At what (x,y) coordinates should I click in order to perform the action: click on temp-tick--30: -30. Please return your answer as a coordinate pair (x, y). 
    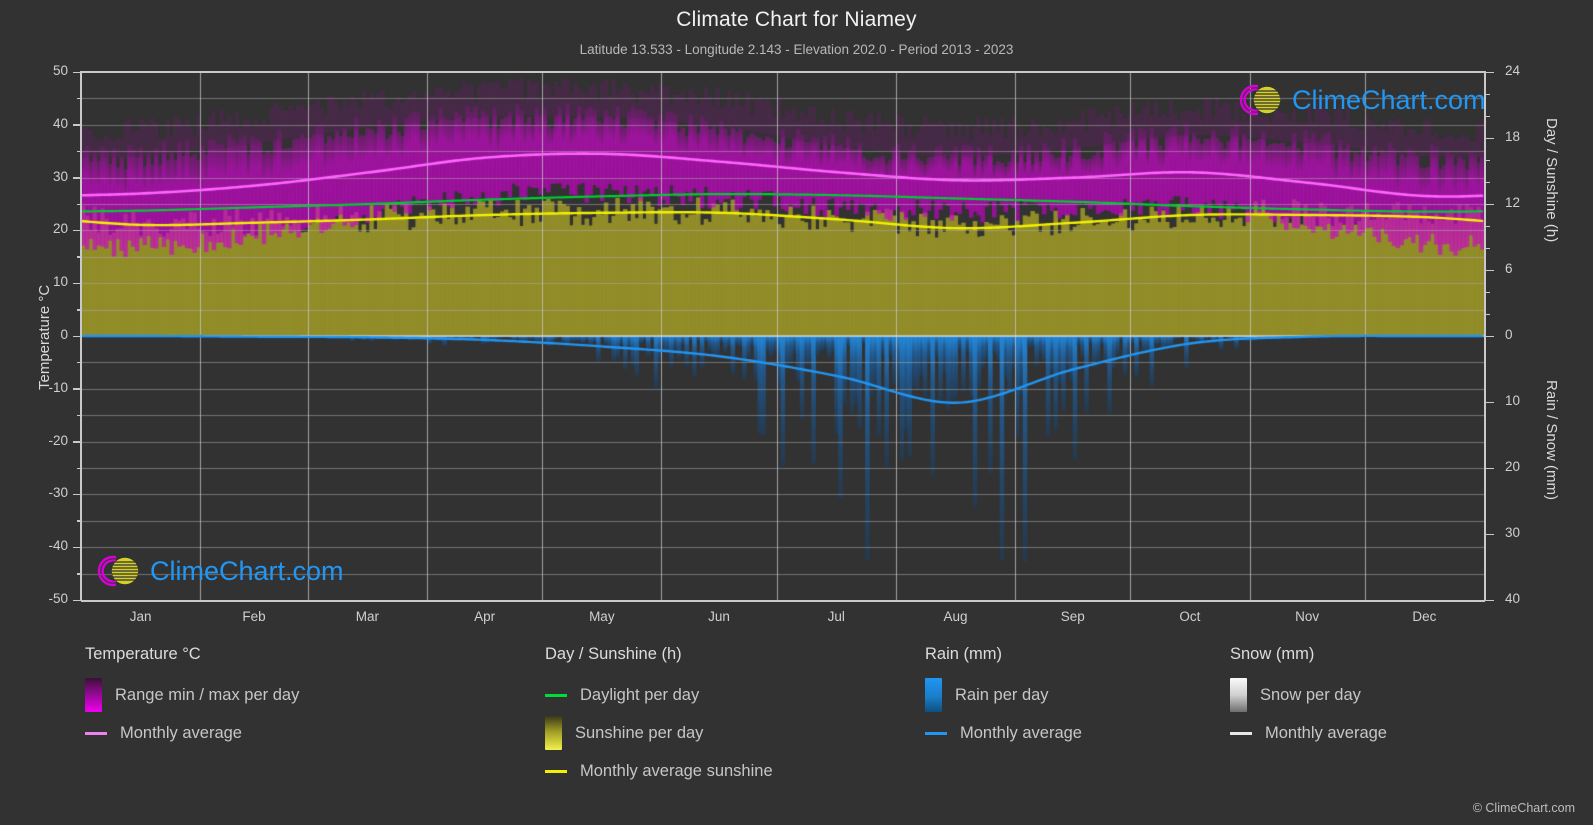
    Looking at the image, I should click on (58, 493).